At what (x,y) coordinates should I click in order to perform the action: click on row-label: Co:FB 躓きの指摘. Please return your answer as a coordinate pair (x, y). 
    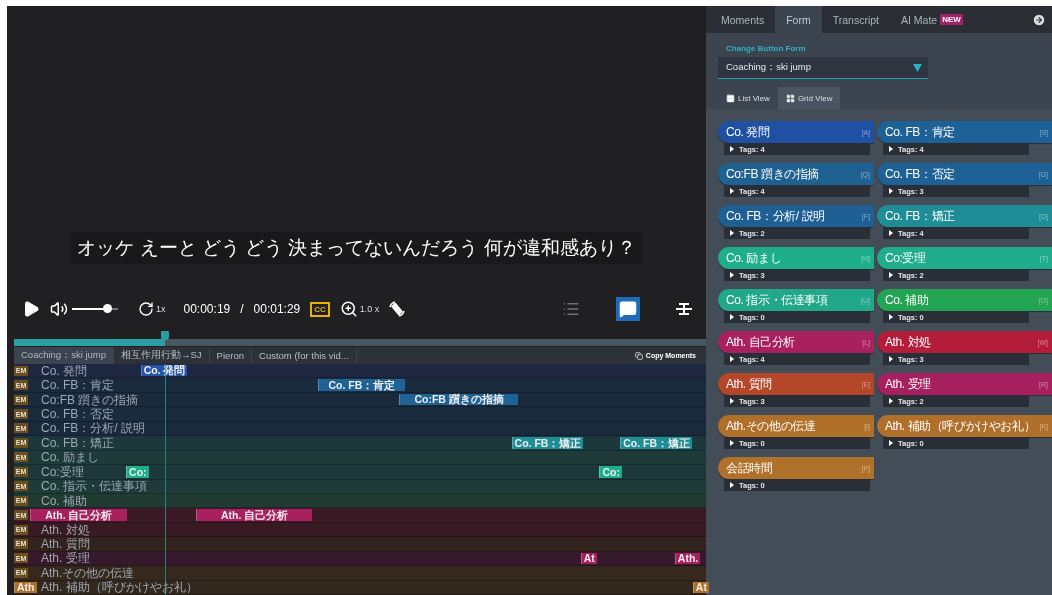
    Looking at the image, I should click on (90, 399).